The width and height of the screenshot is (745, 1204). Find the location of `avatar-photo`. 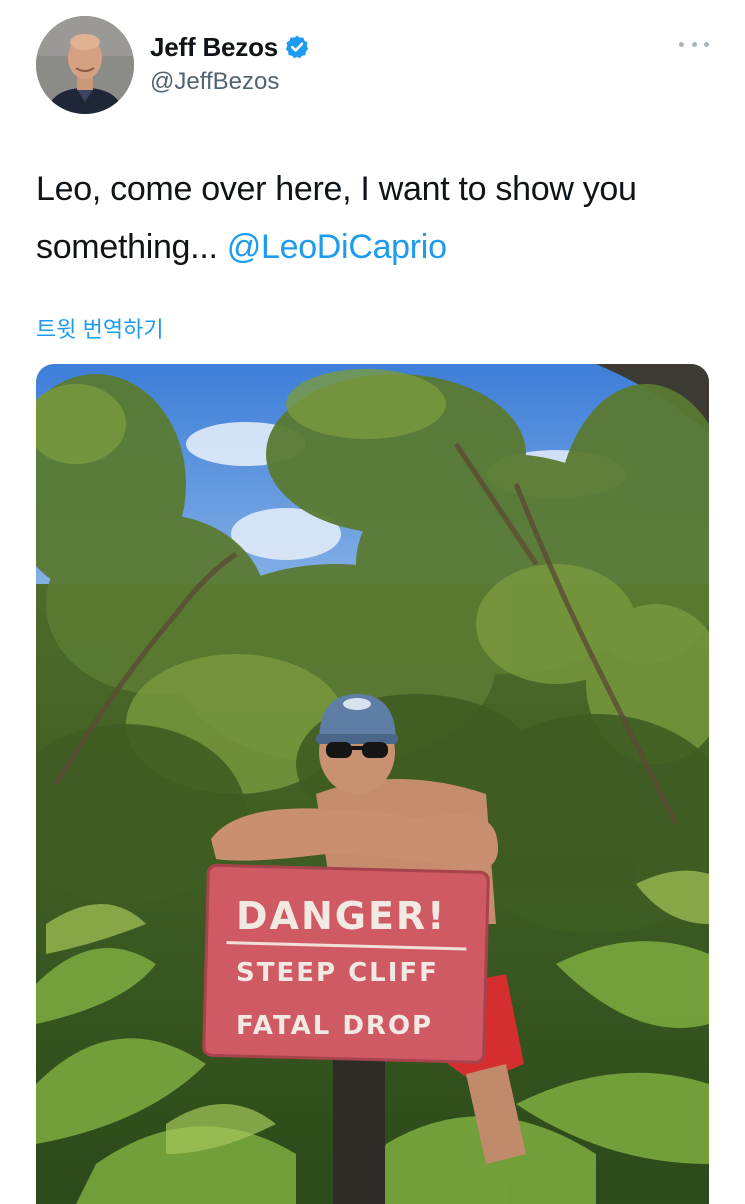

avatar-photo is located at coordinates (85, 65).